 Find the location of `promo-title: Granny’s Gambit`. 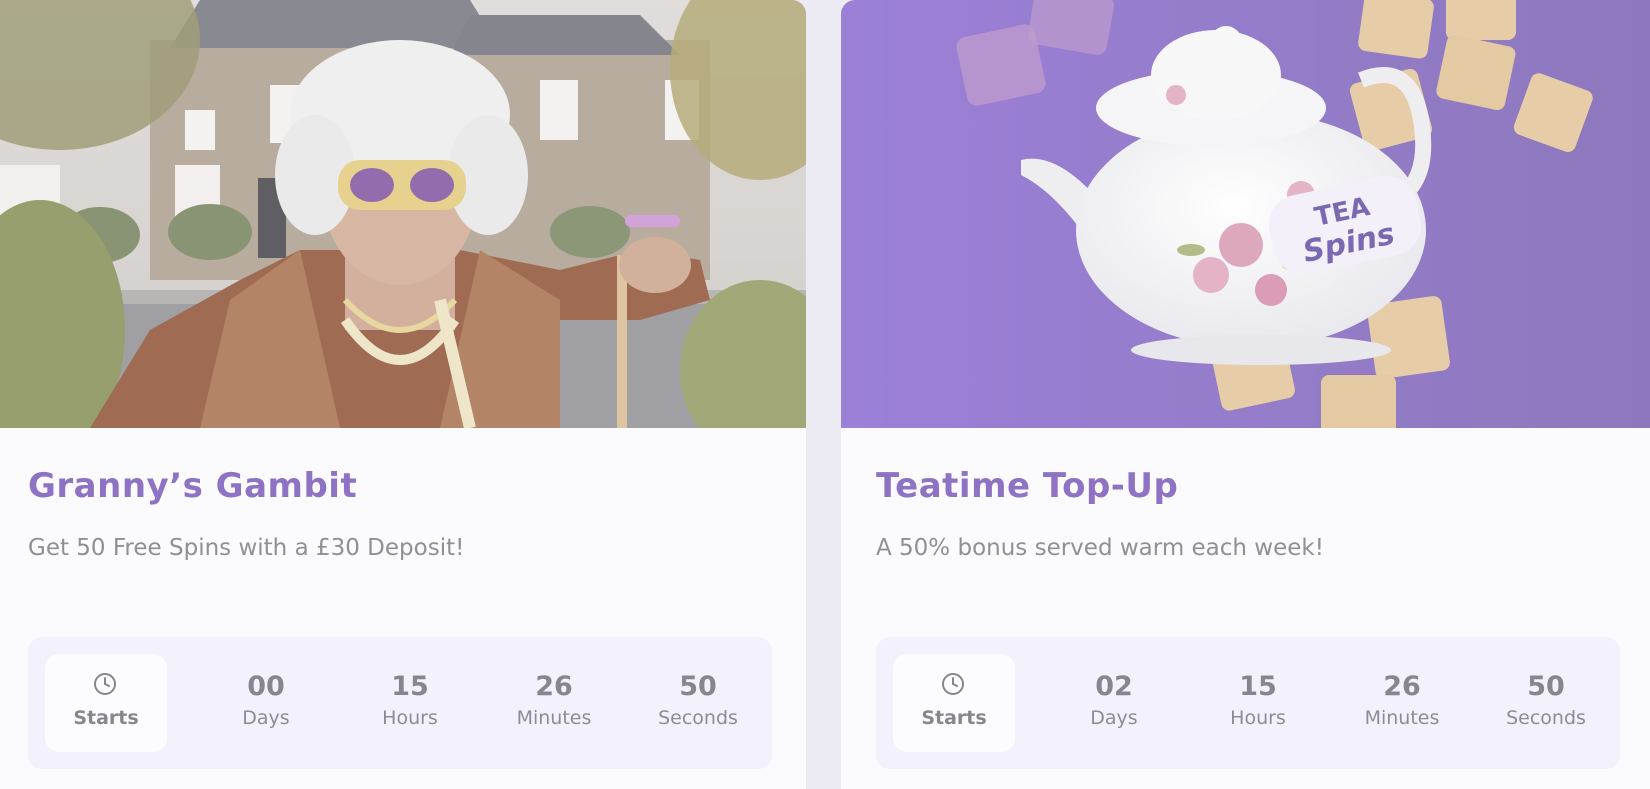

promo-title: Granny’s Gambit is located at coordinates (193, 486).